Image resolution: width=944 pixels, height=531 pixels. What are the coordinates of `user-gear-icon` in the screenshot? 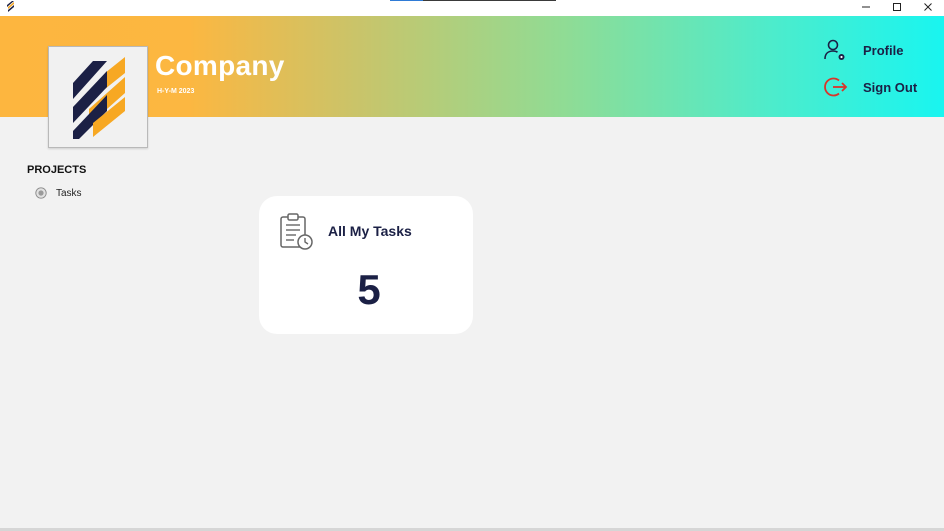 It's located at (834, 49).